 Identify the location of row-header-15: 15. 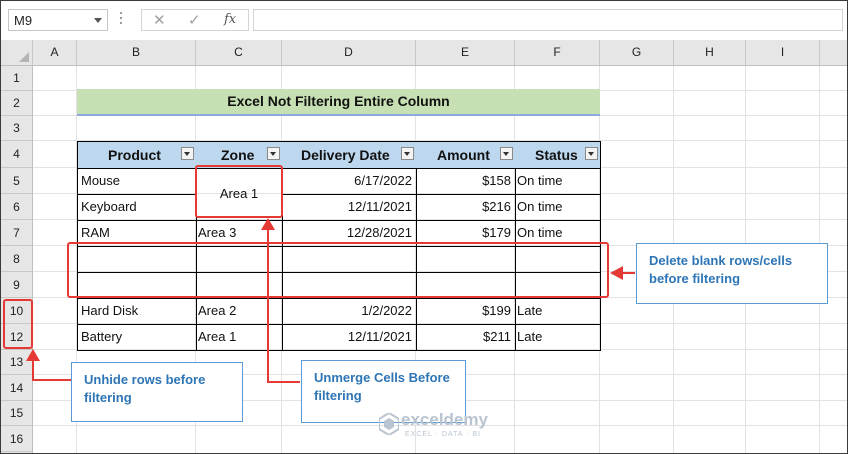
(16, 413).